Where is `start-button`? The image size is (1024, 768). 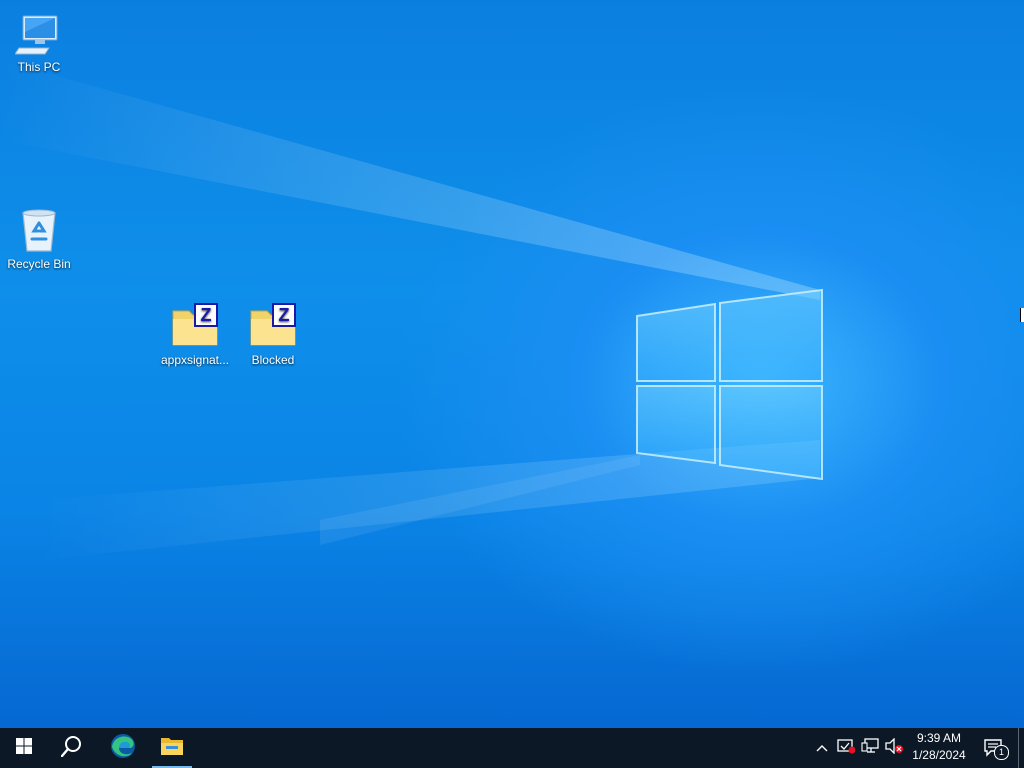 start-button is located at coordinates (24, 748).